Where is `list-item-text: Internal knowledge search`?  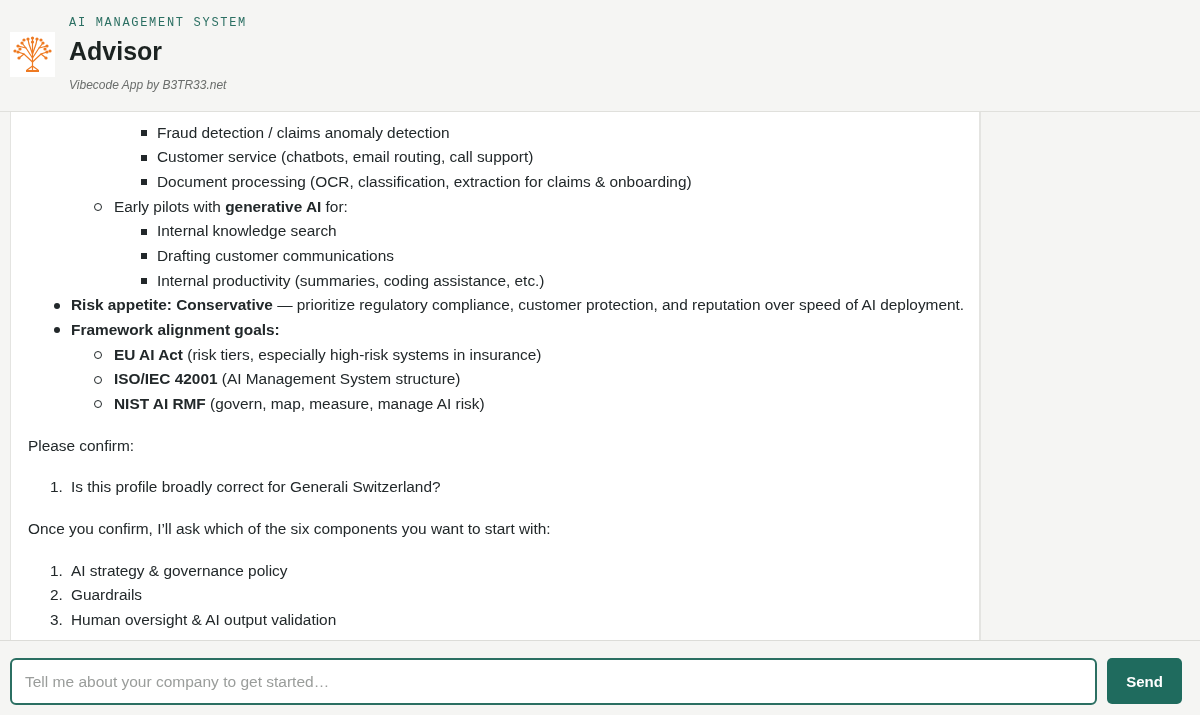
list-item-text: Internal knowledge search is located at coordinates (247, 231).